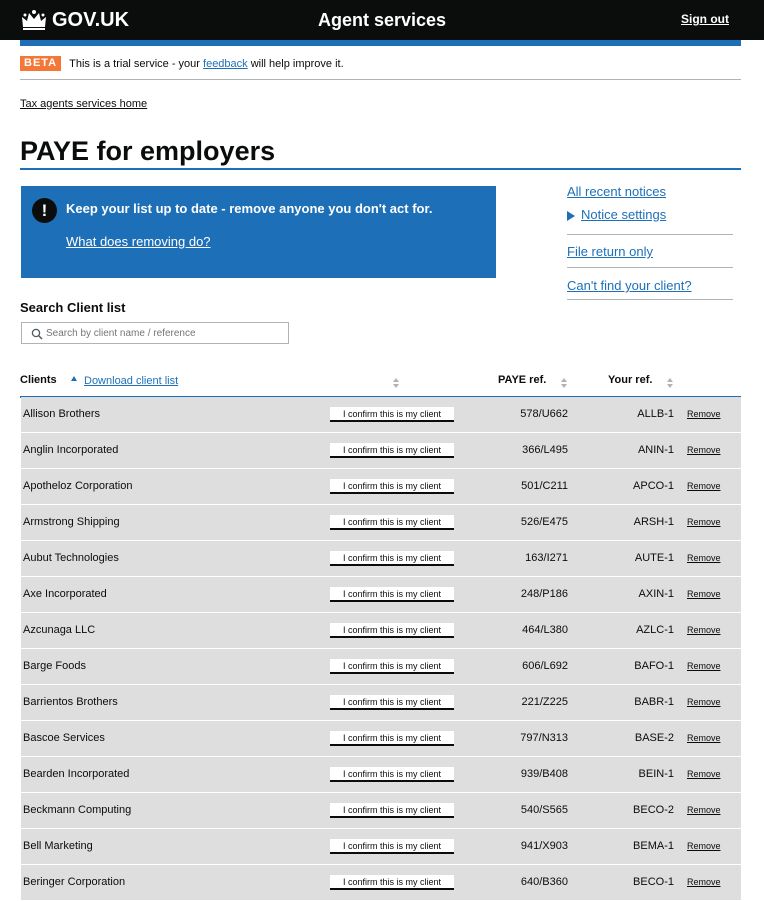 Image resolution: width=764 pixels, height=901 pixels. What do you see at coordinates (76, 774) in the screenshot?
I see `client-name: Bearden Incorporated` at bounding box center [76, 774].